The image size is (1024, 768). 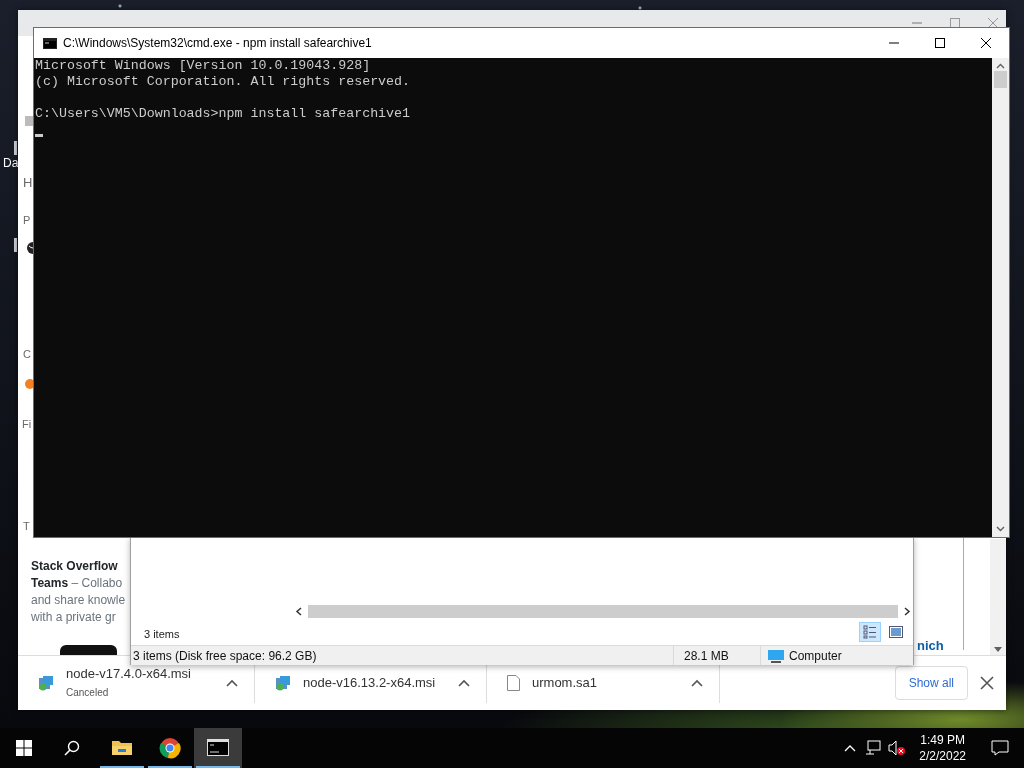 I want to click on status-text: Computer, so click(x=815, y=656).